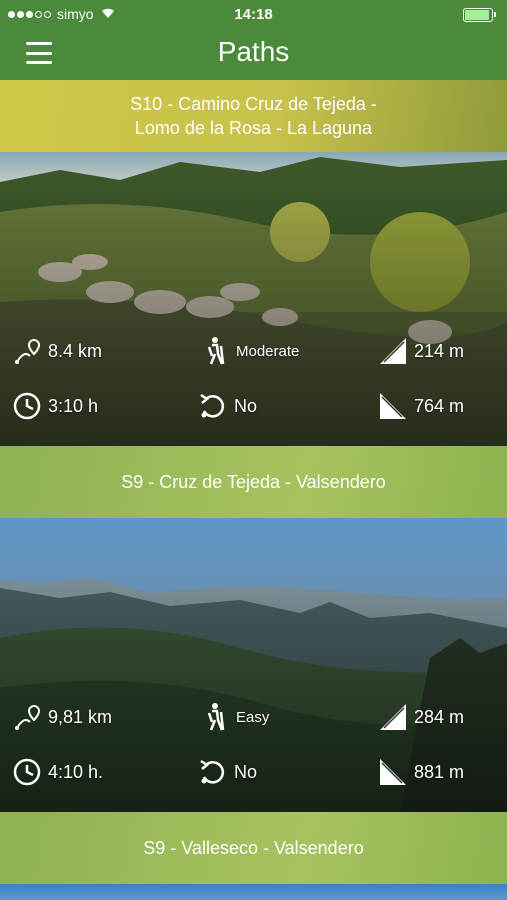 The image size is (507, 900). Describe the element at coordinates (439, 350) in the screenshot. I see `ascent-value: 214 m` at that location.